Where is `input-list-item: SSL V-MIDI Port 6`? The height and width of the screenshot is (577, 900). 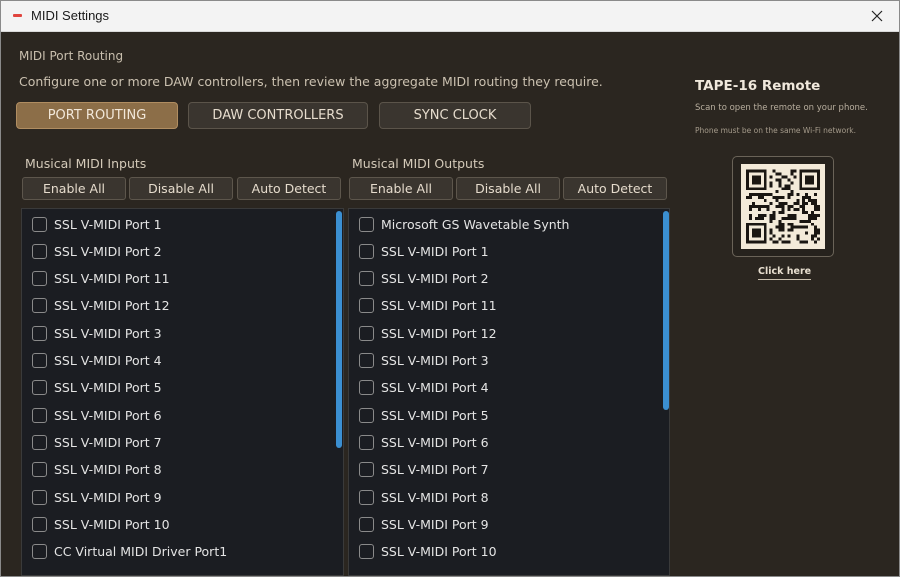
input-list-item: SSL V-MIDI Port 6 is located at coordinates (97, 415).